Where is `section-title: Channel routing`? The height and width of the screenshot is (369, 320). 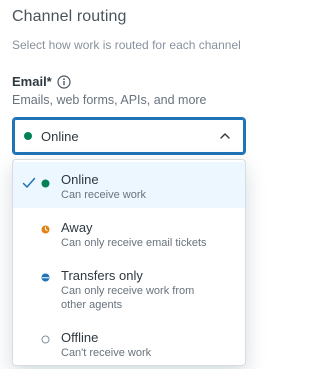 section-title: Channel routing is located at coordinates (69, 16).